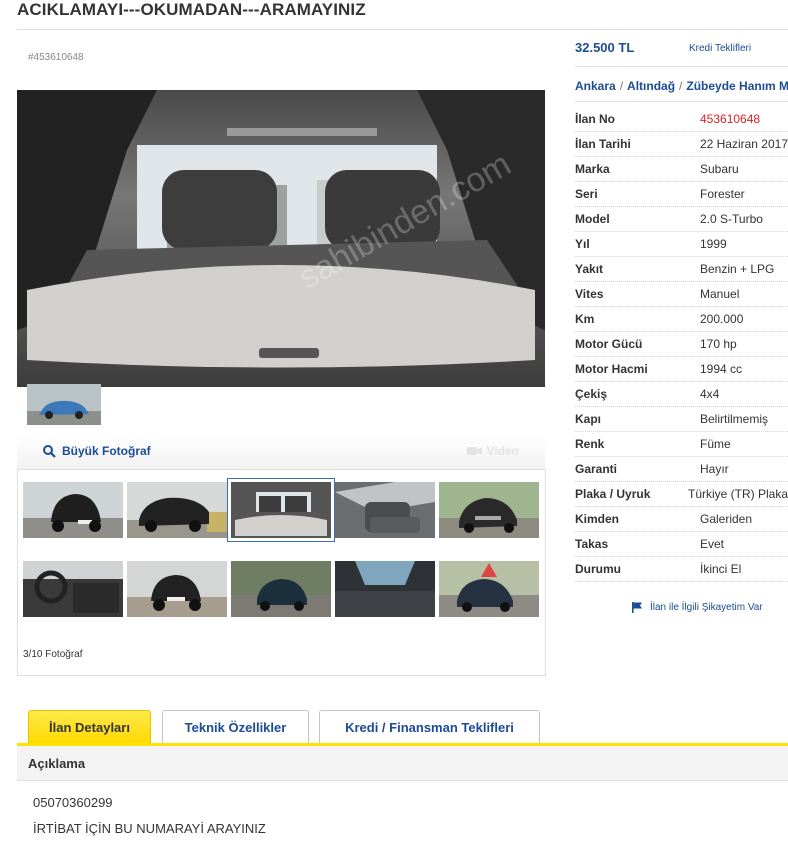 The width and height of the screenshot is (788, 851). Describe the element at coordinates (595, 86) in the screenshot. I see `breadcrumb-city: Ankara` at that location.